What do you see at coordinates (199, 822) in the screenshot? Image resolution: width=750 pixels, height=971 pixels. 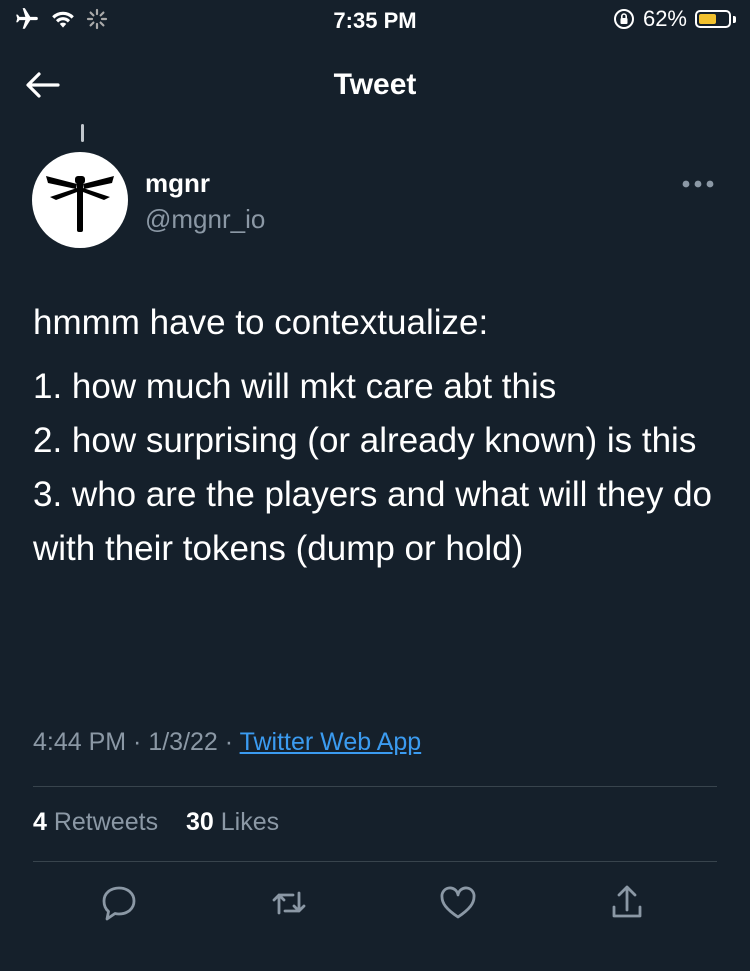 I see `likes-count: 30` at bounding box center [199, 822].